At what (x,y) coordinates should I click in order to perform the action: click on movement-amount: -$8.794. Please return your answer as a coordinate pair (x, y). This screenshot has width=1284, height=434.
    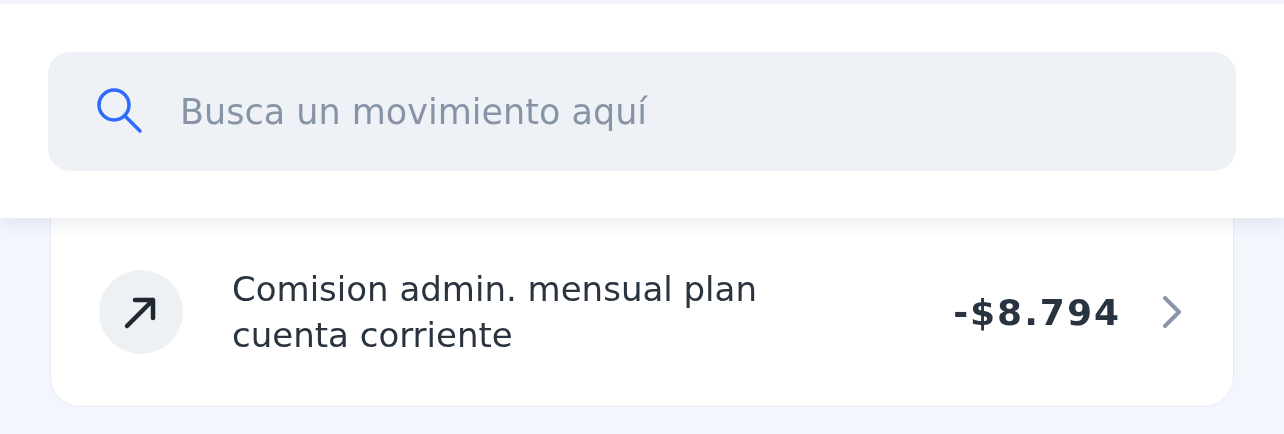
    Looking at the image, I should click on (1037, 312).